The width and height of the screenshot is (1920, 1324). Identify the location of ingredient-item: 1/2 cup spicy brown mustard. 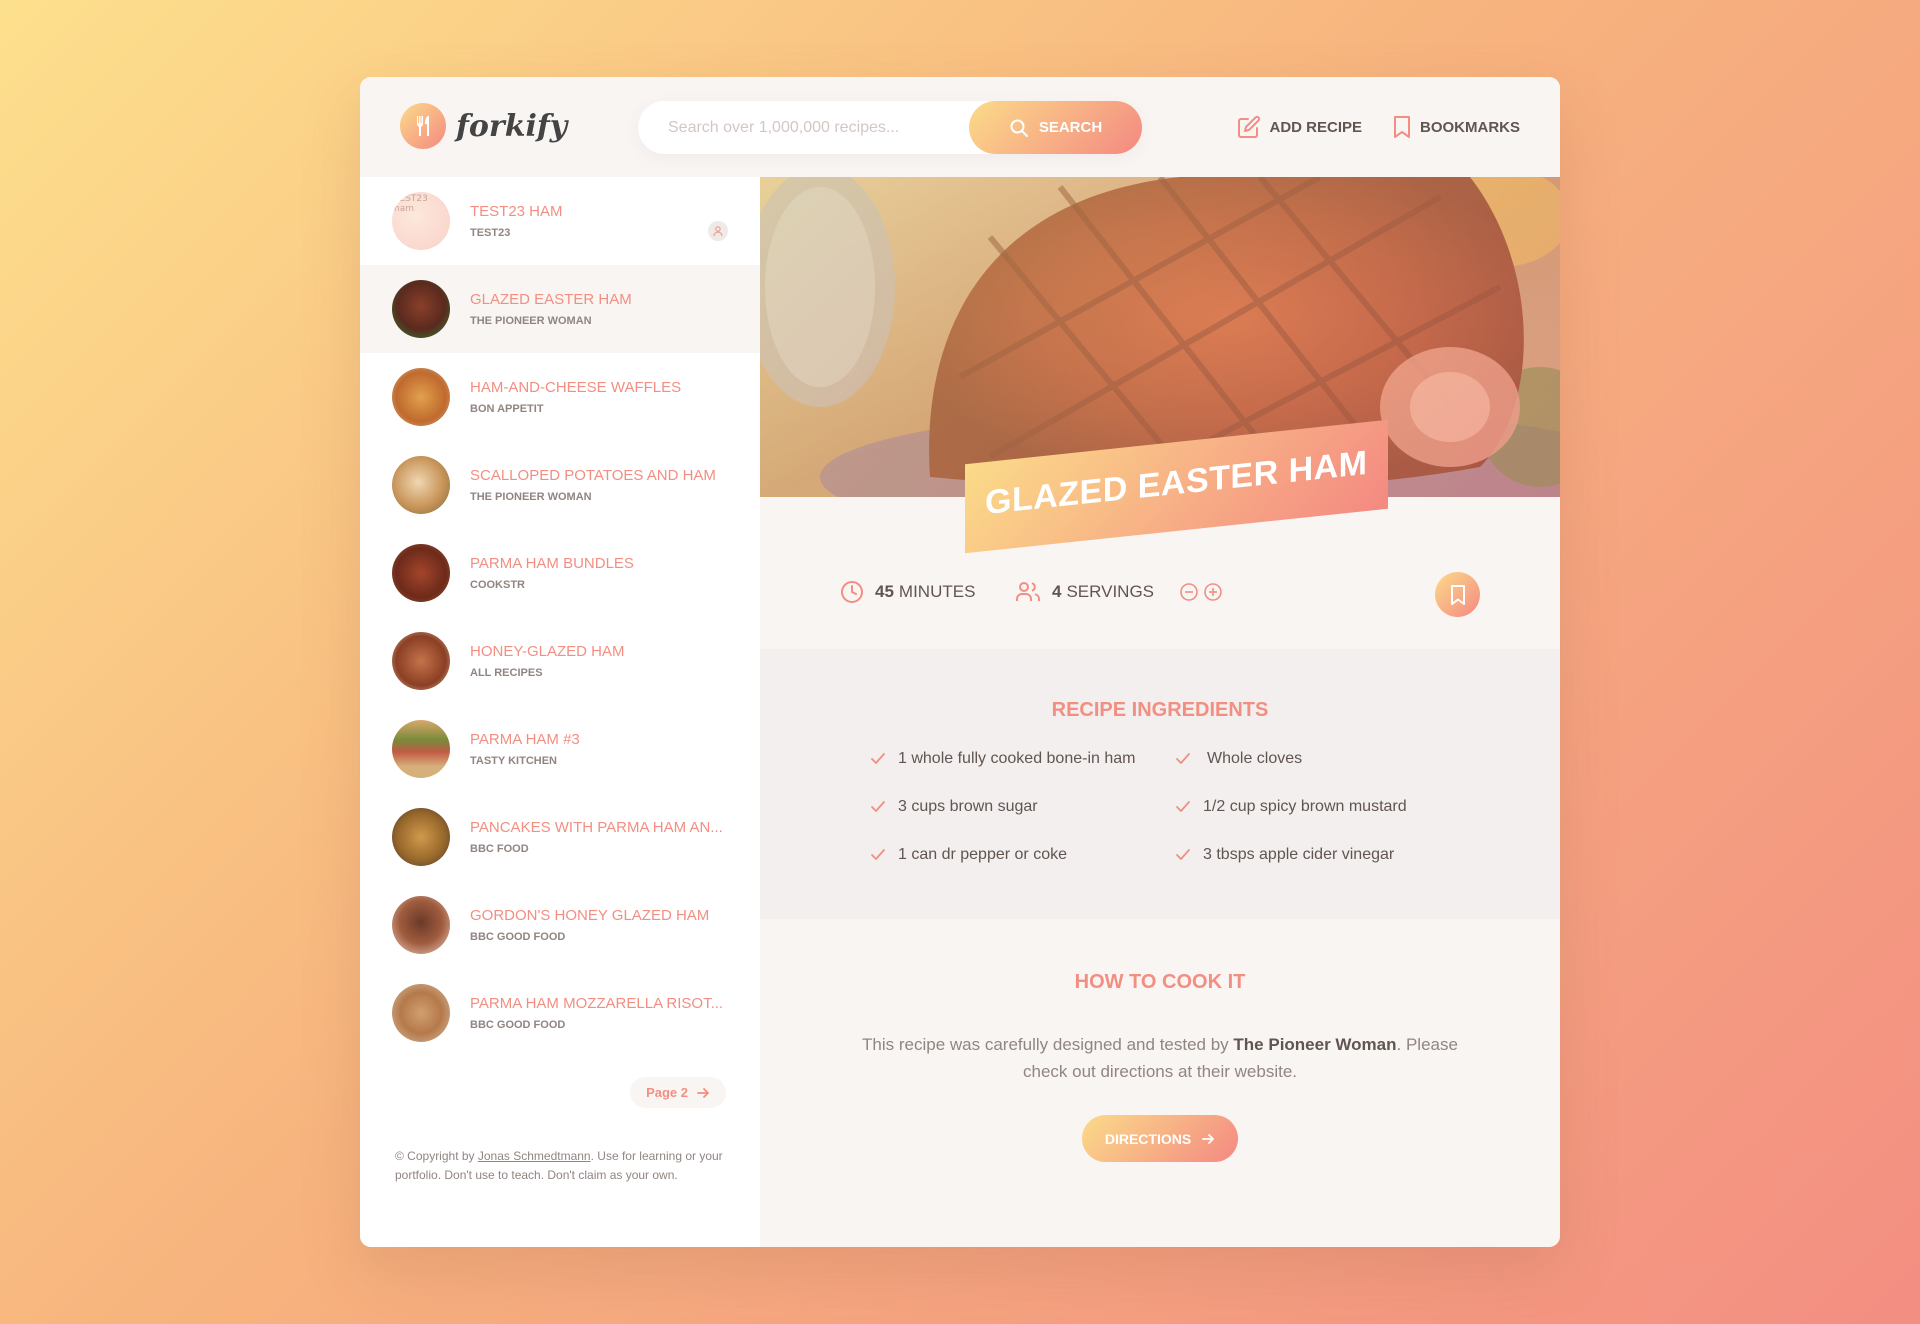
(1322, 807).